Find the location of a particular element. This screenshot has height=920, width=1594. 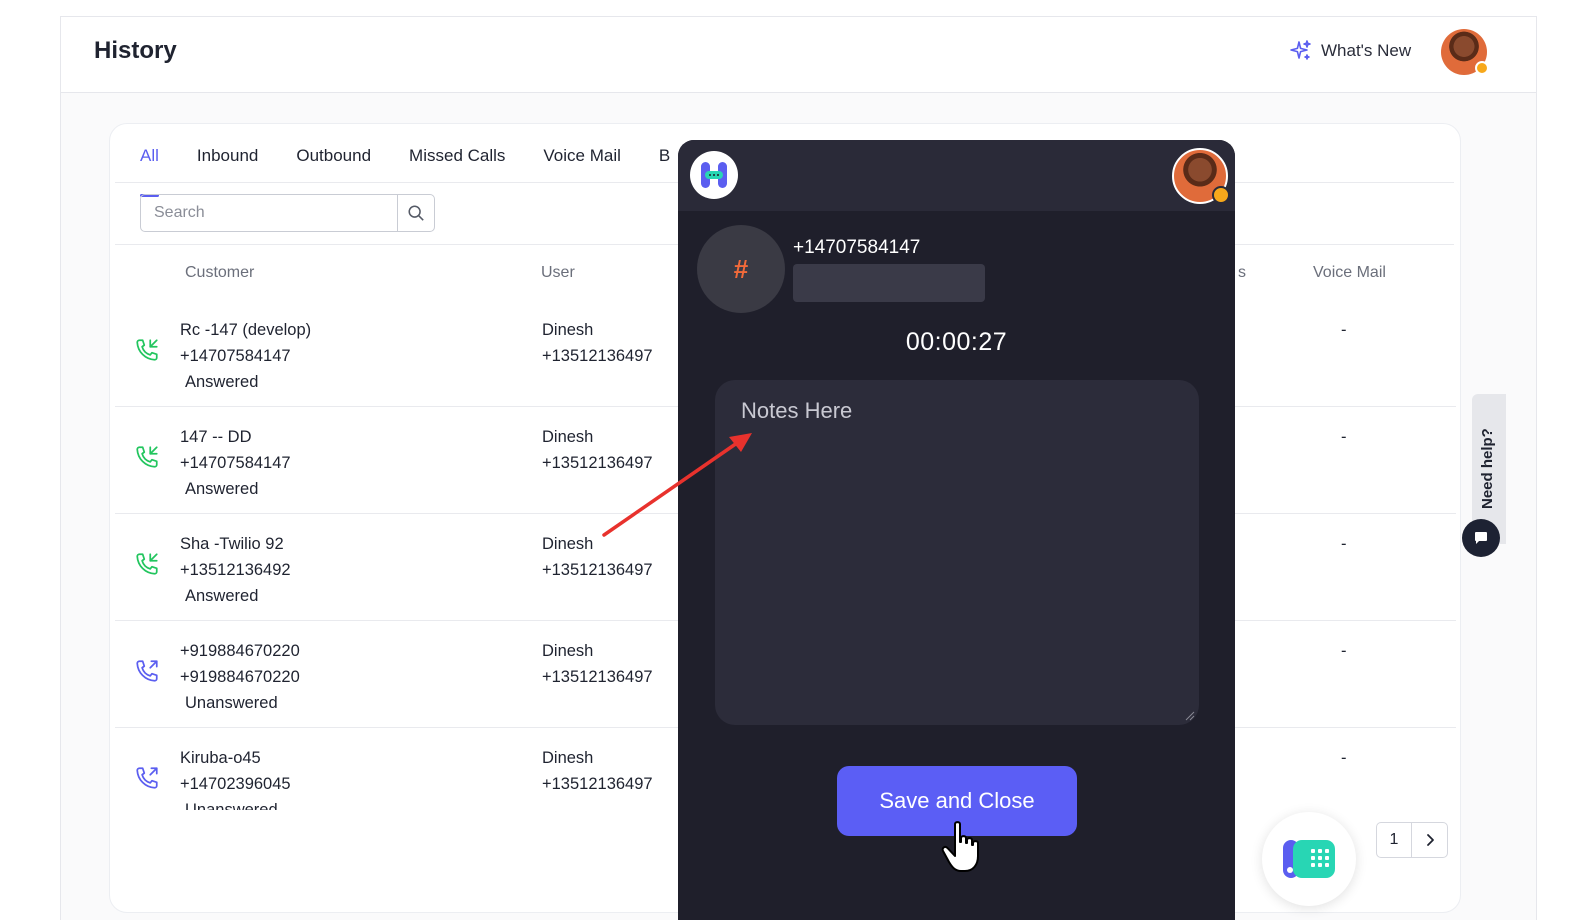

next-page-button is located at coordinates (1429, 840).